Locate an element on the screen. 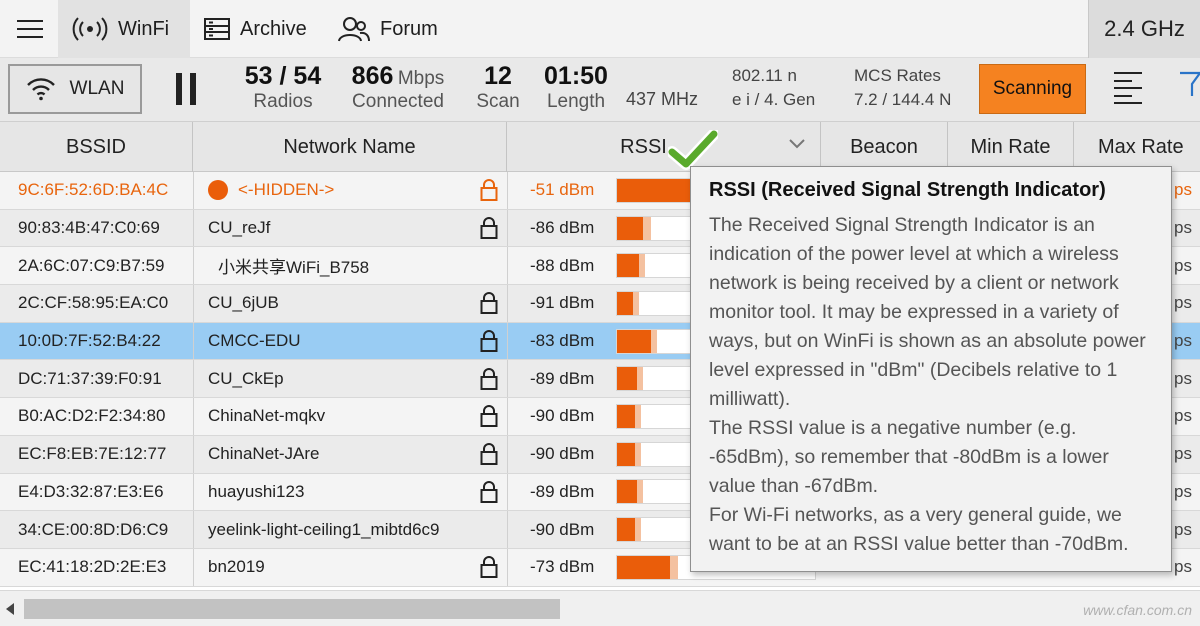 The width and height of the screenshot is (1200, 626). chevron-down-icon is located at coordinates (797, 144).